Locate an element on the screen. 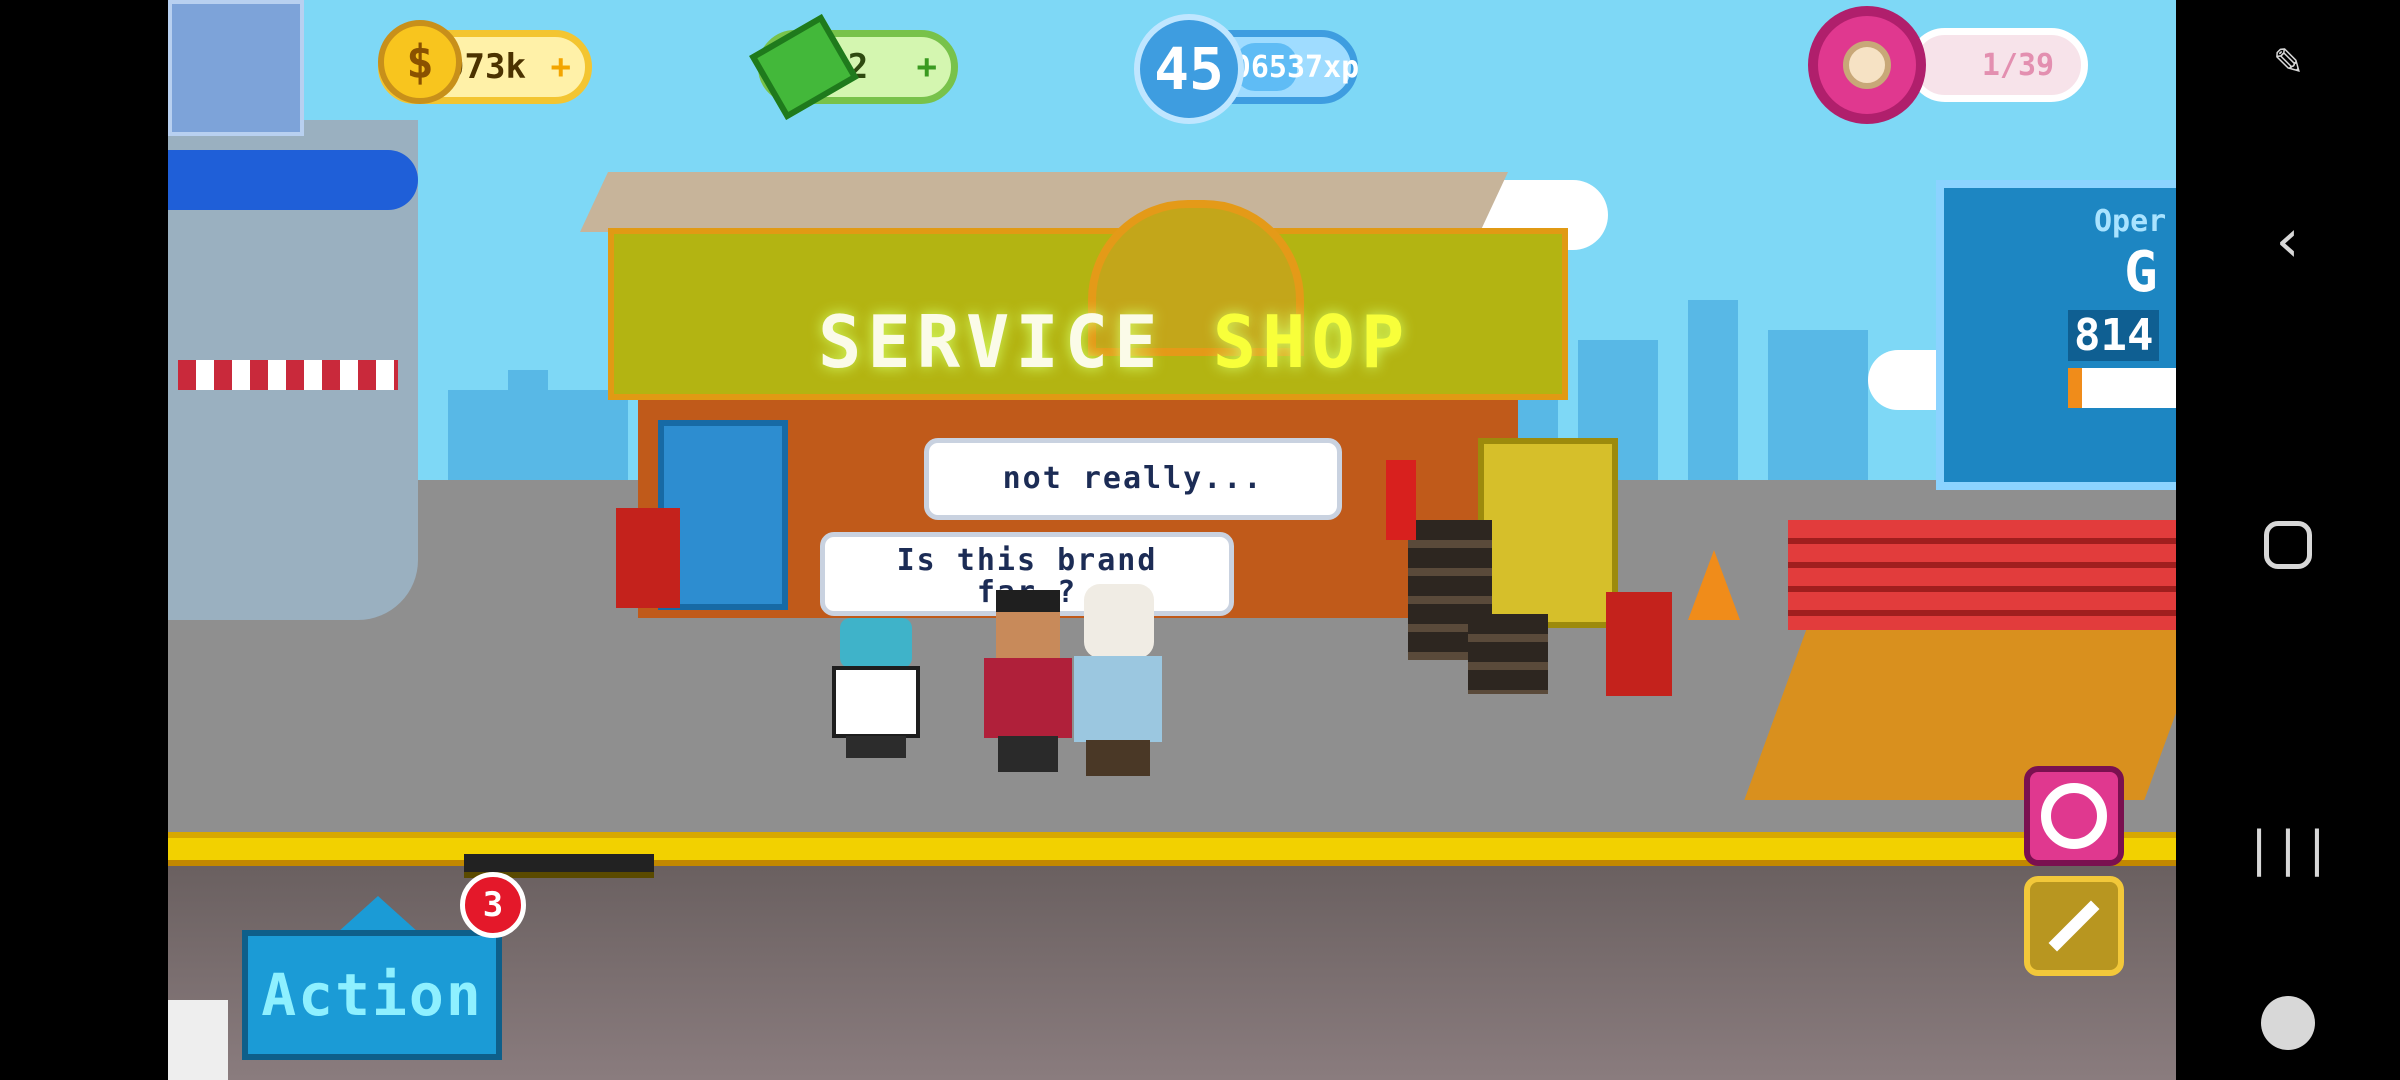  wrench-button is located at coordinates (2074, 926).